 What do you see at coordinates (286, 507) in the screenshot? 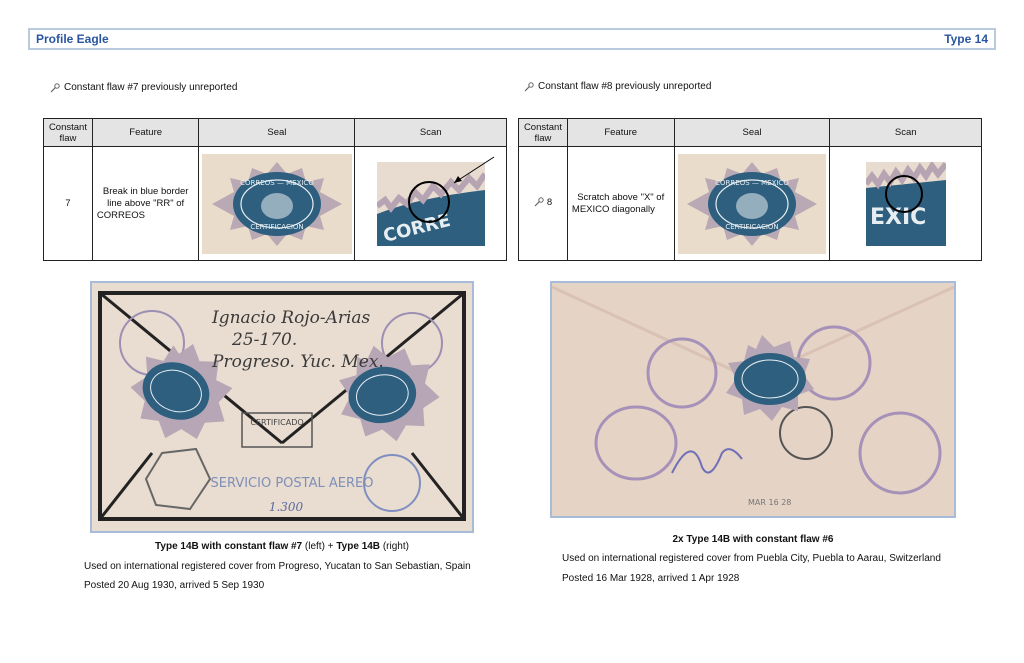
I see `svg-text: 1.300` at bounding box center [286, 507].